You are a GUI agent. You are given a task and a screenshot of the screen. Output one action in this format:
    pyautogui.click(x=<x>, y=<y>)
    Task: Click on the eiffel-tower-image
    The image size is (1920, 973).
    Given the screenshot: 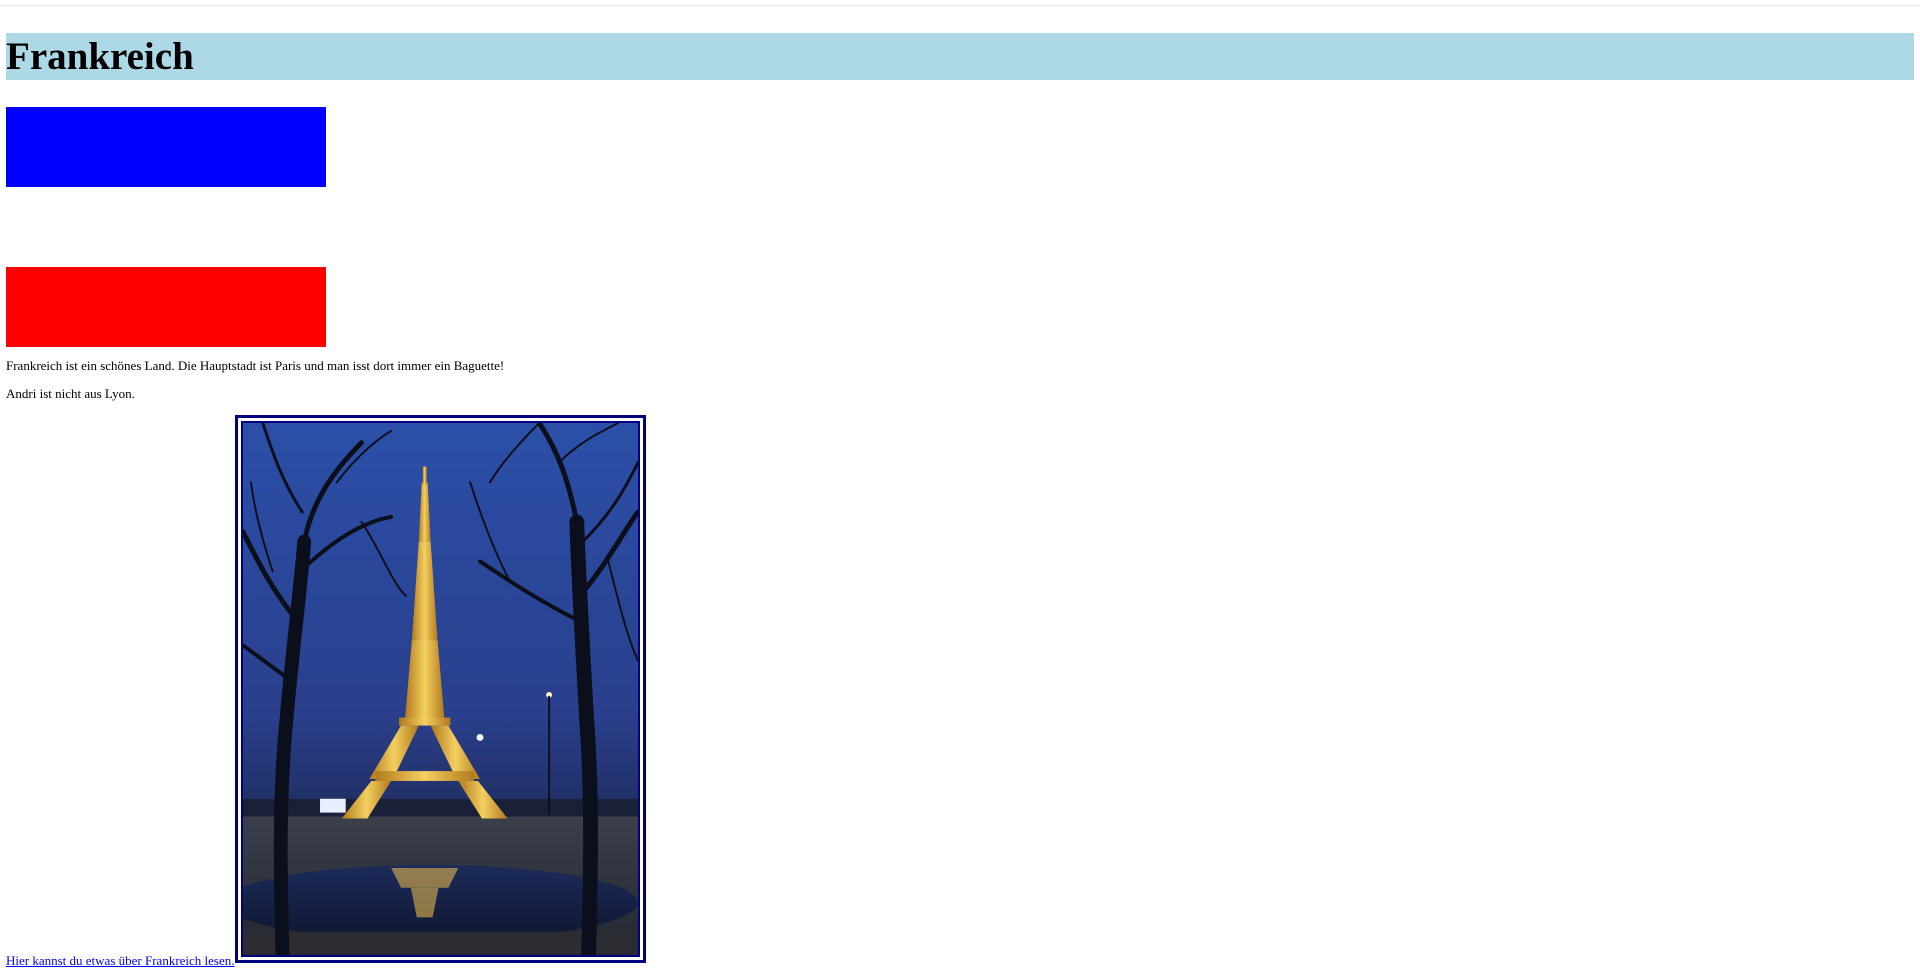 What is the action you would take?
    pyautogui.click(x=440, y=689)
    